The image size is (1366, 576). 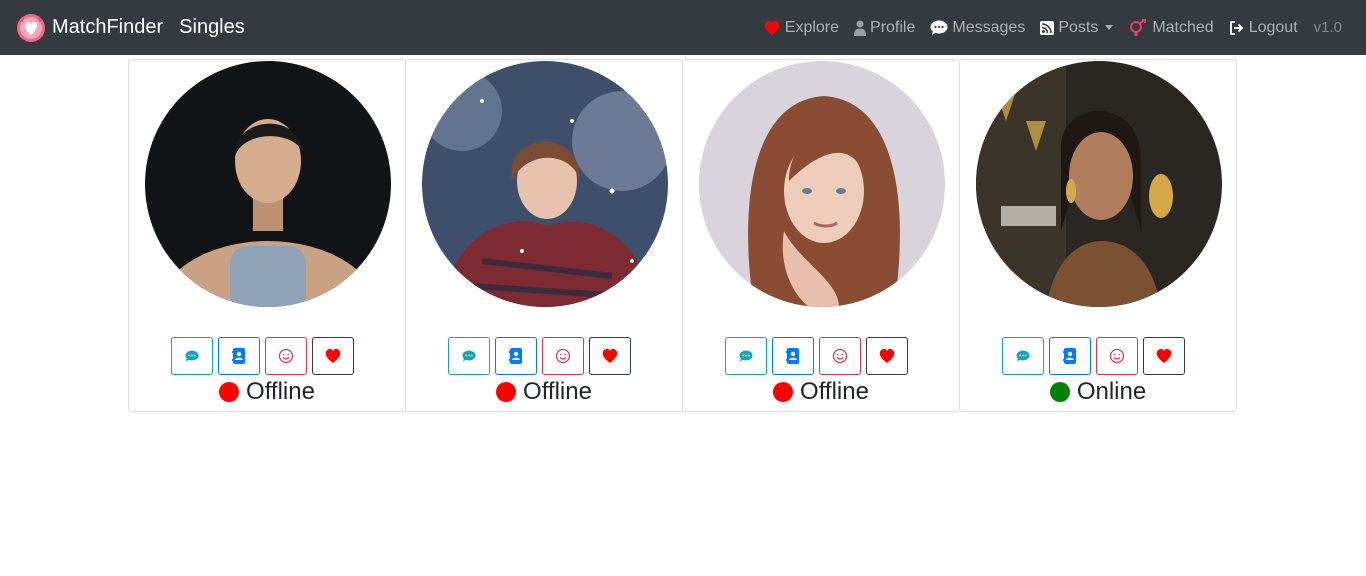 I want to click on nav-profile-label: Profile, so click(x=893, y=27).